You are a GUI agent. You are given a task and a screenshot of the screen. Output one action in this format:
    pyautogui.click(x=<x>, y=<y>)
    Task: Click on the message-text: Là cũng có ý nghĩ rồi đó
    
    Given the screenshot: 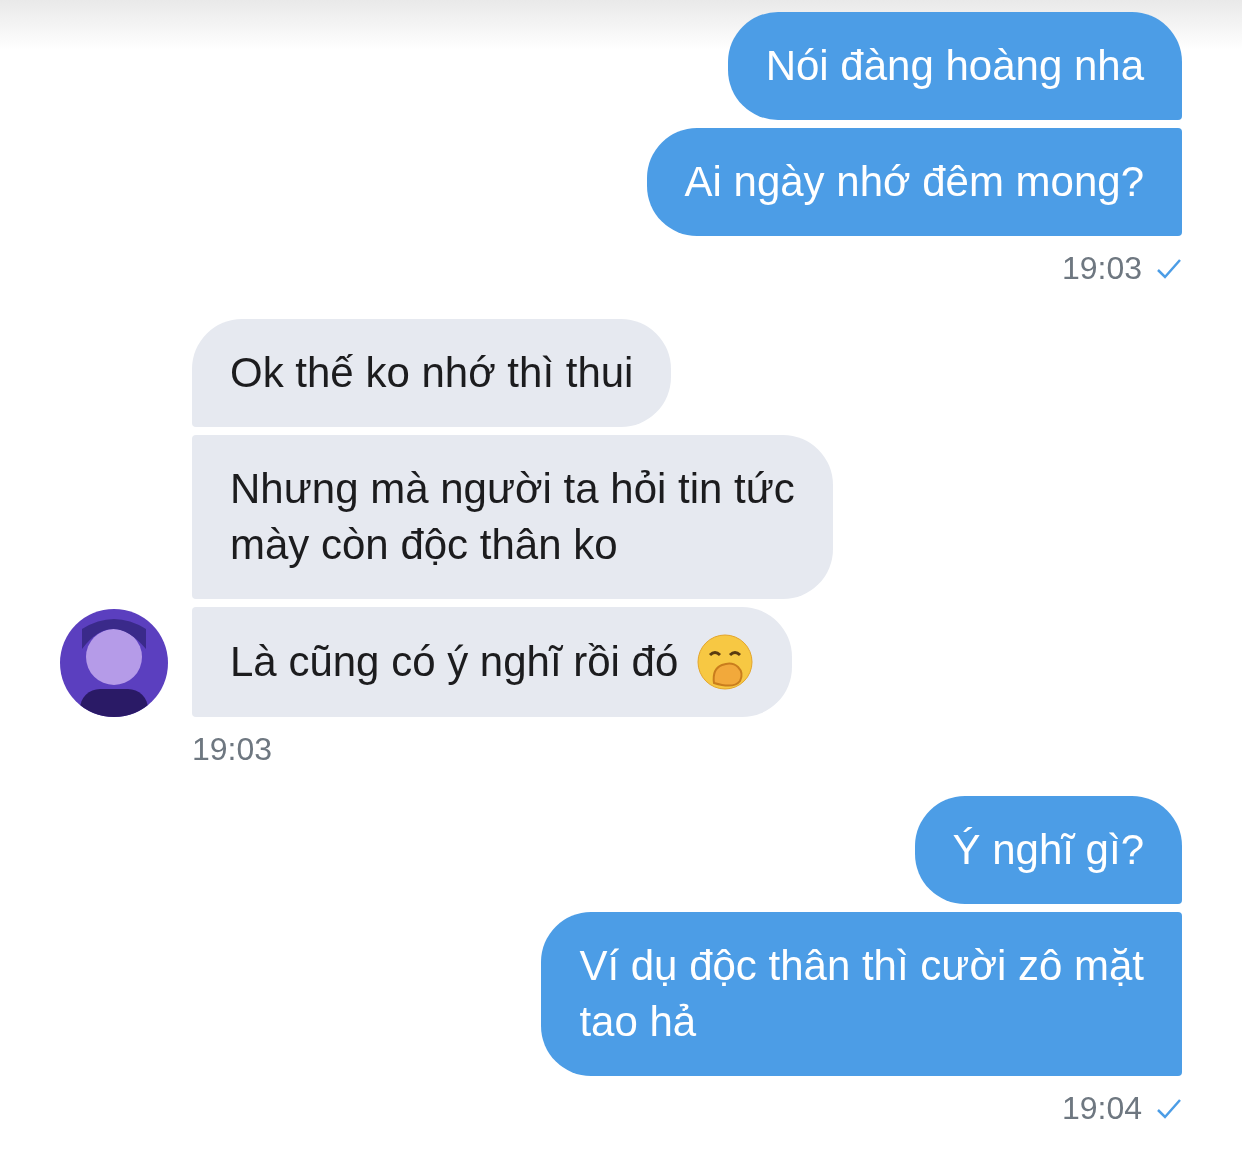 What is the action you would take?
    pyautogui.click(x=454, y=662)
    